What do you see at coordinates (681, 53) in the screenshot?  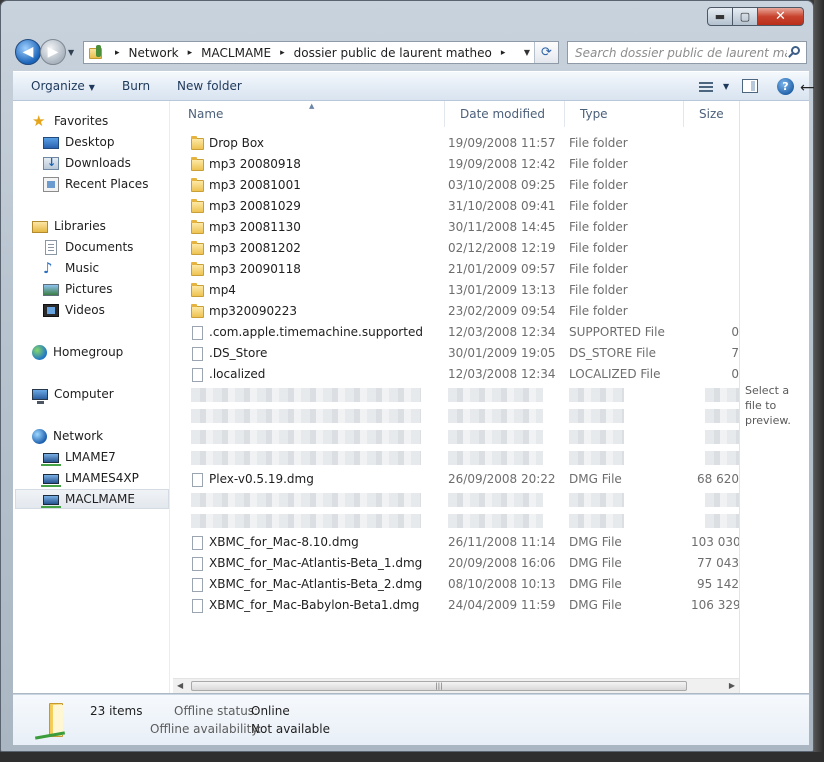 I see `search-input: Search dossier public de laurent matheo` at bounding box center [681, 53].